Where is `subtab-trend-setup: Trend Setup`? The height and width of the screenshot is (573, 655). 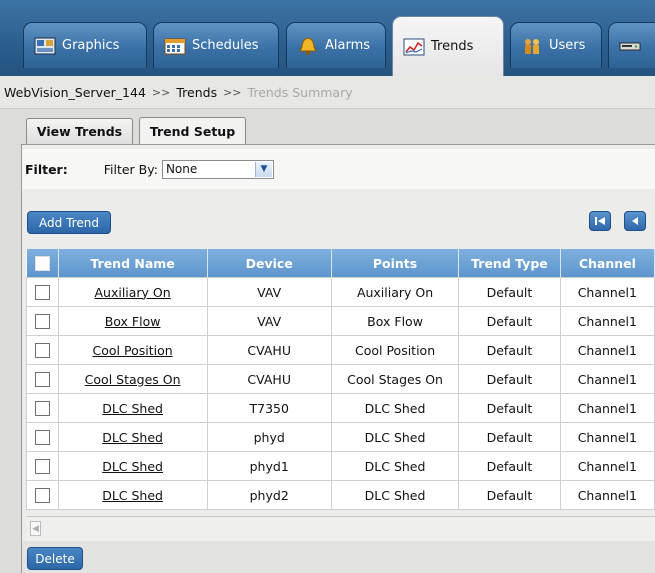
subtab-trend-setup: Trend Setup is located at coordinates (192, 131).